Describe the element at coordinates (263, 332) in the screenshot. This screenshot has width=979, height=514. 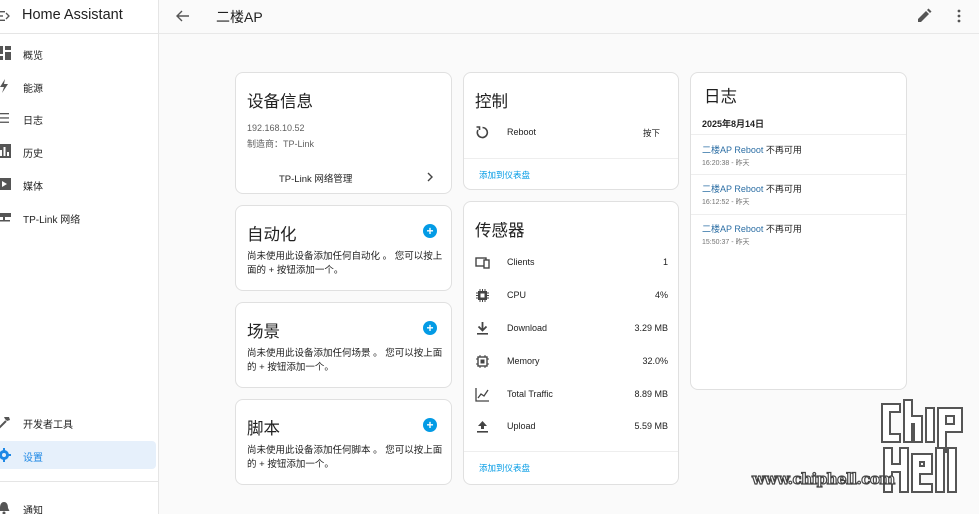
I see `card-title: 场景` at that location.